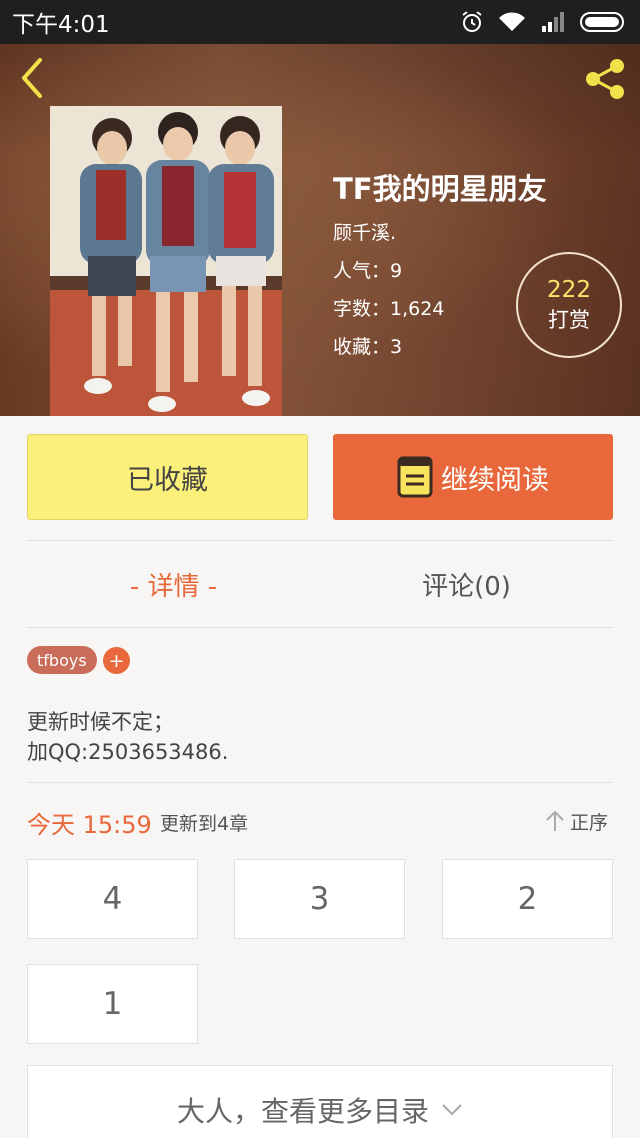  I want to click on tag-tfboys: tfboys, so click(62, 660).